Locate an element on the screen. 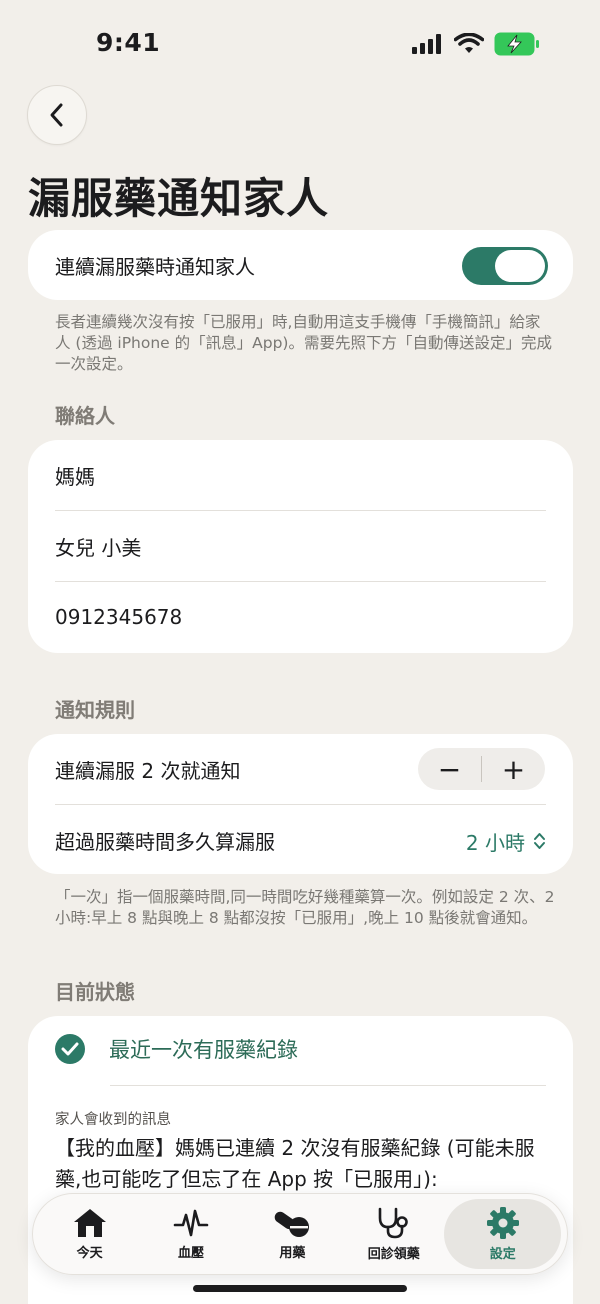 The width and height of the screenshot is (600, 1304). overdue-time-value: 2 小時 is located at coordinates (495, 842).